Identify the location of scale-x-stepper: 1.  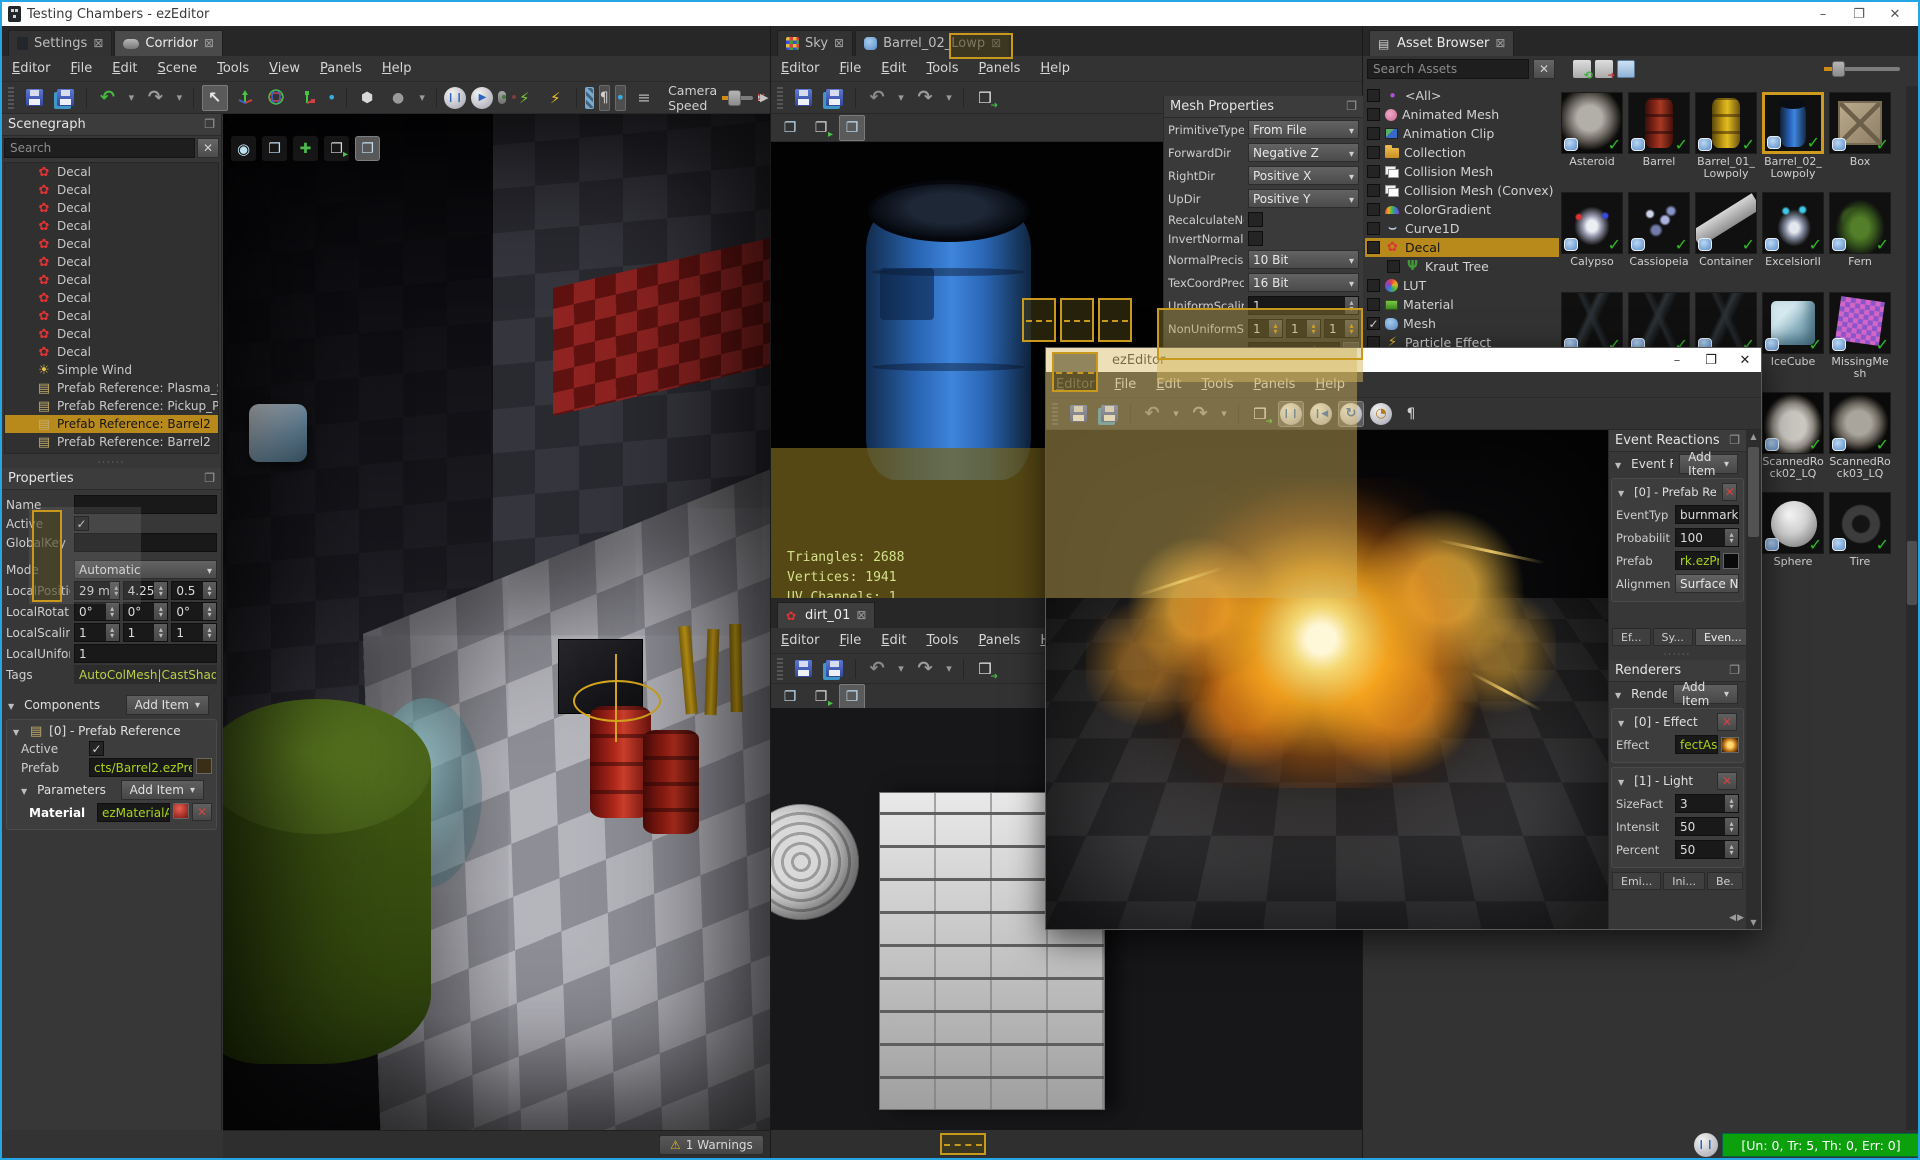
(97, 632).